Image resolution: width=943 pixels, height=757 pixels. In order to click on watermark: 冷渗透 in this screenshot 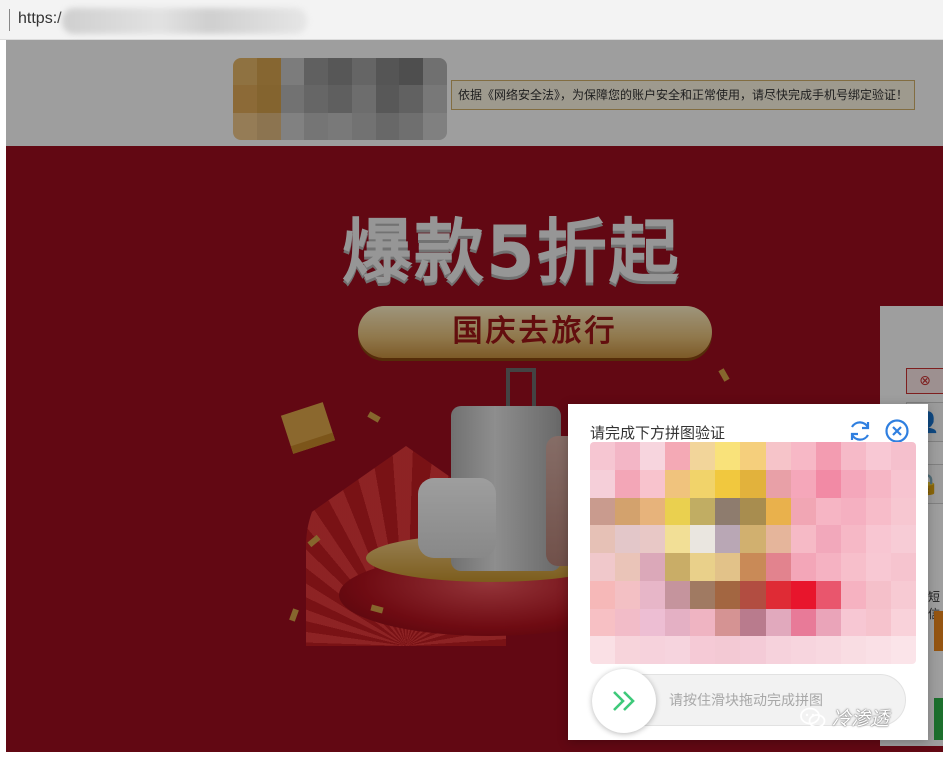, I will do `click(844, 717)`.